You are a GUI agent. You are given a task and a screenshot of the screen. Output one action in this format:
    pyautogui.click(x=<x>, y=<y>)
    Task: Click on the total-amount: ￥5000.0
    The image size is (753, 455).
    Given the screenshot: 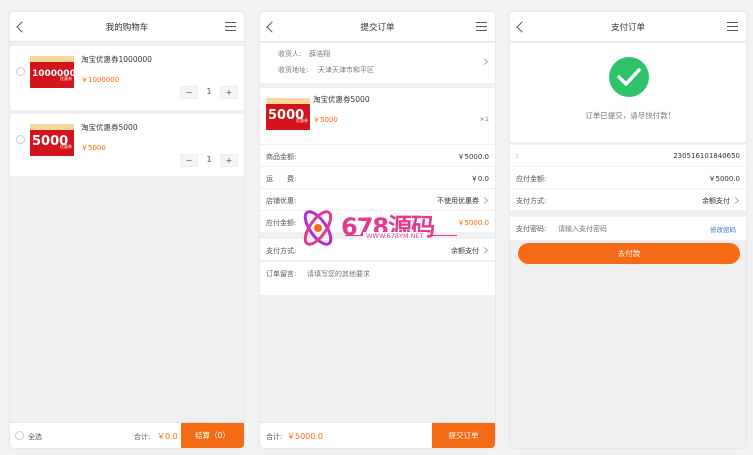 What is the action you would take?
    pyautogui.click(x=305, y=436)
    